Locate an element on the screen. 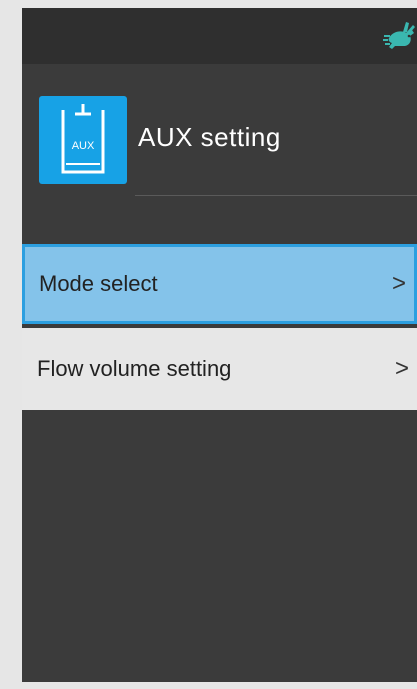 The image size is (417, 689). aux-tile: AUX is located at coordinates (83, 140).